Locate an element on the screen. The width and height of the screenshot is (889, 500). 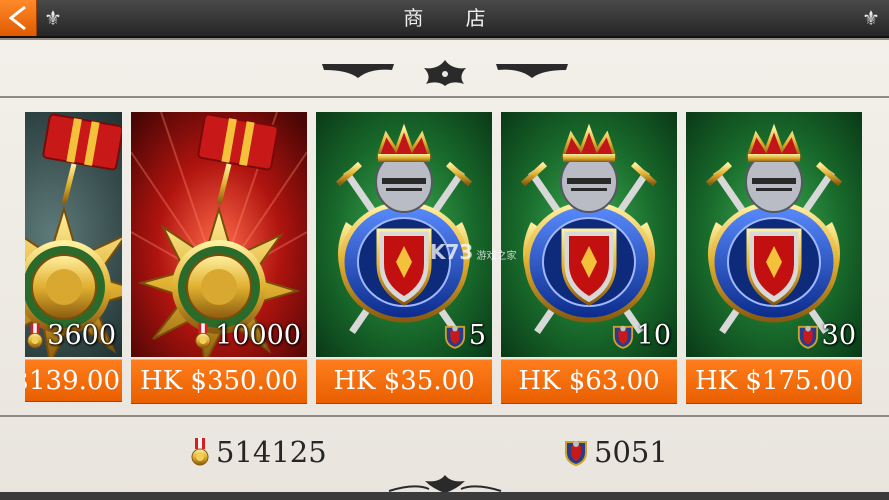
product-amount: 3600 is located at coordinates (71, 336).